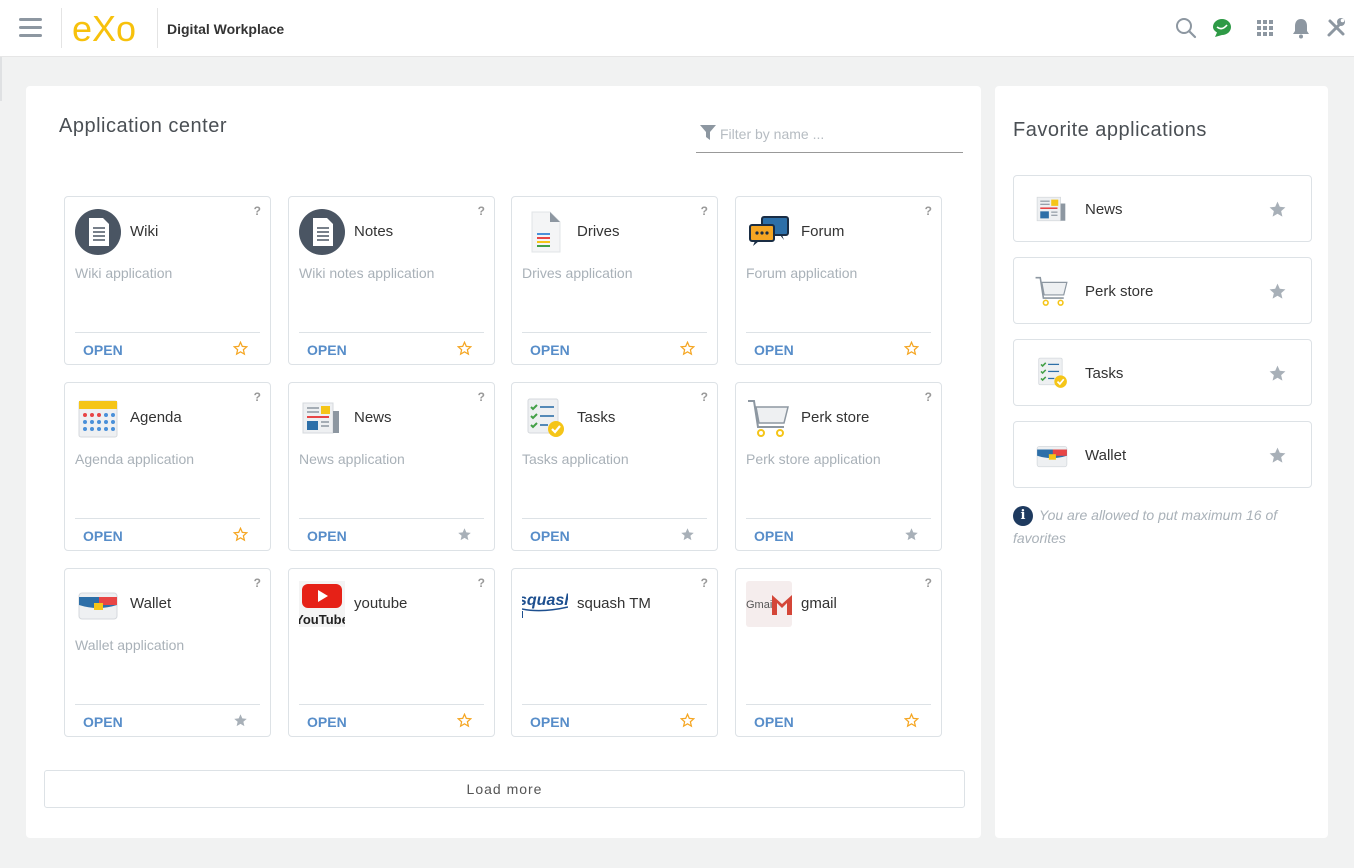 The image size is (1354, 868). Describe the element at coordinates (1052, 457) in the screenshot. I see `wallet-icon` at that location.